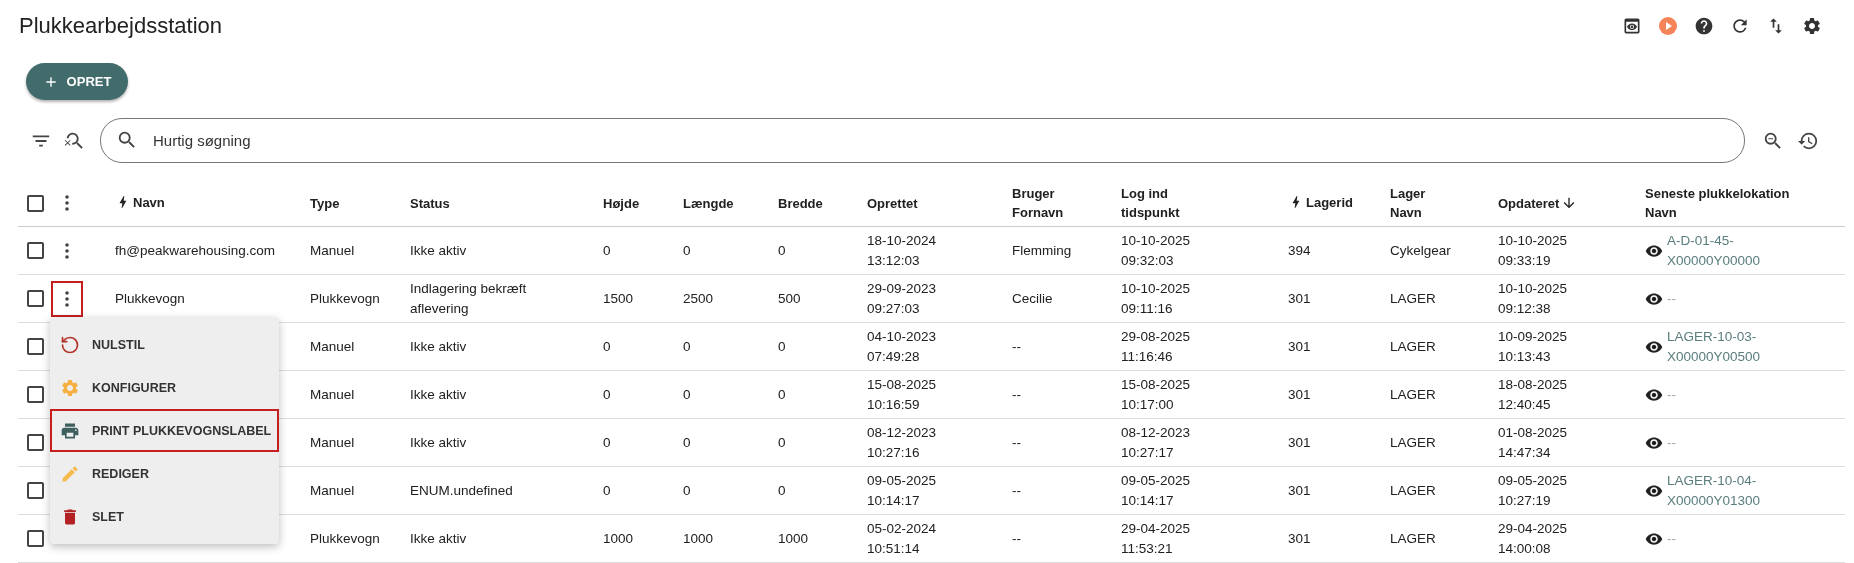  I want to click on table-cell-text: Flemming, so click(1042, 250).